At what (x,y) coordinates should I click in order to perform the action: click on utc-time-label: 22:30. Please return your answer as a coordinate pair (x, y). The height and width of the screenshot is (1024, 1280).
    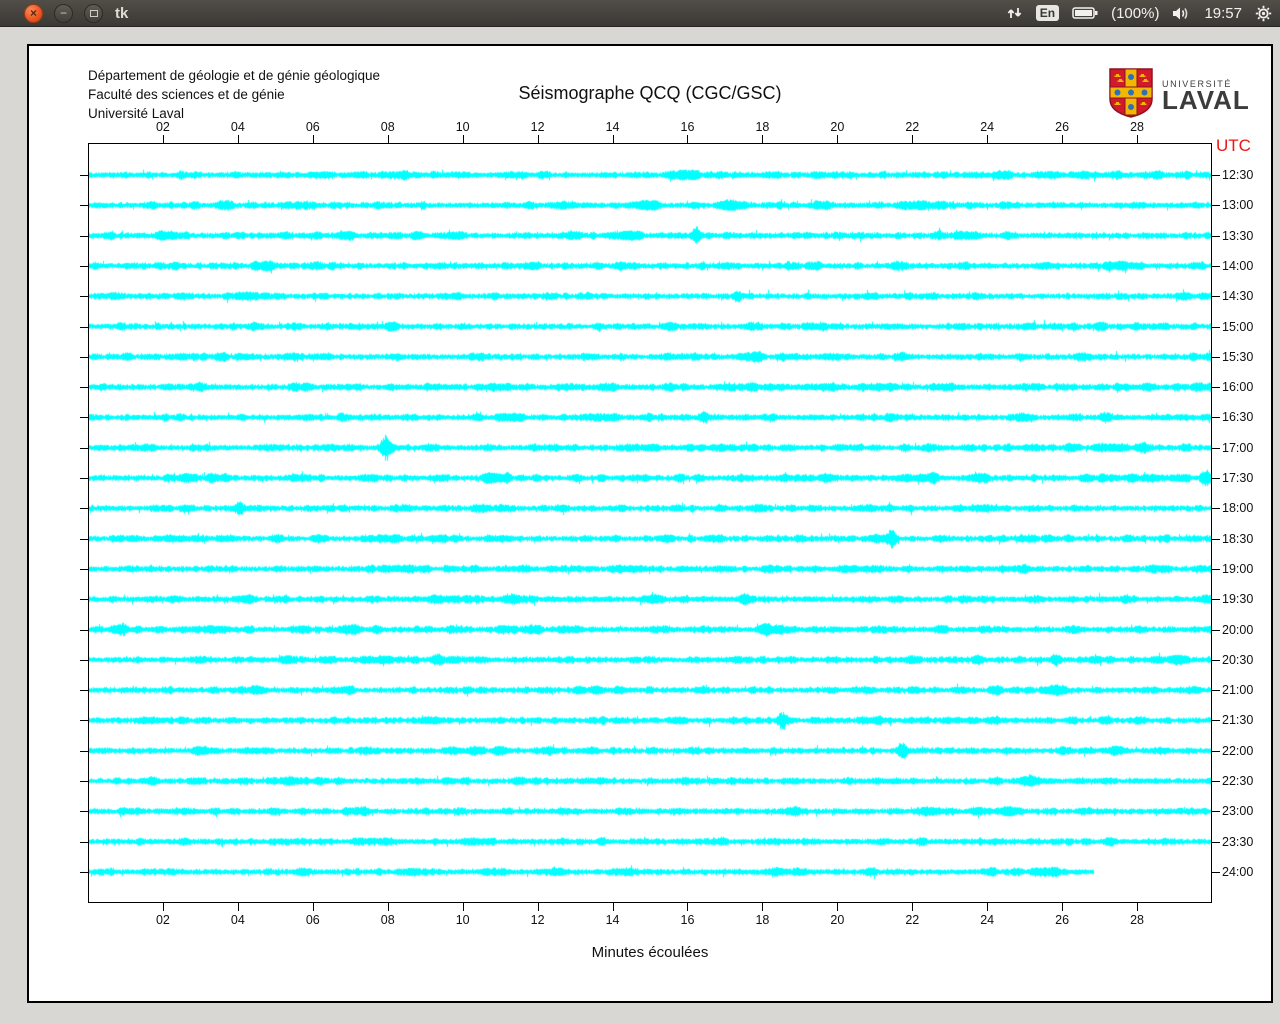
    Looking at the image, I should click on (1238, 781).